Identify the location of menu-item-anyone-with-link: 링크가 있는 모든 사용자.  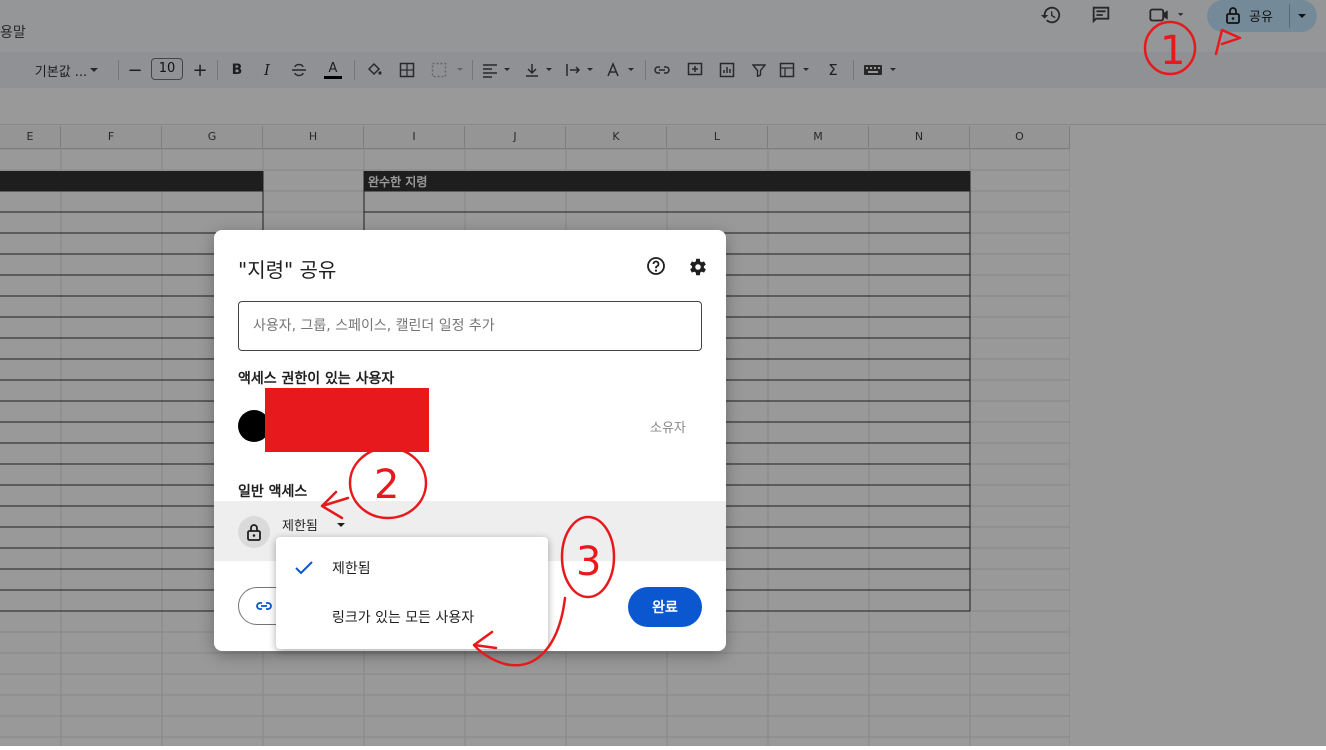
(412, 617).